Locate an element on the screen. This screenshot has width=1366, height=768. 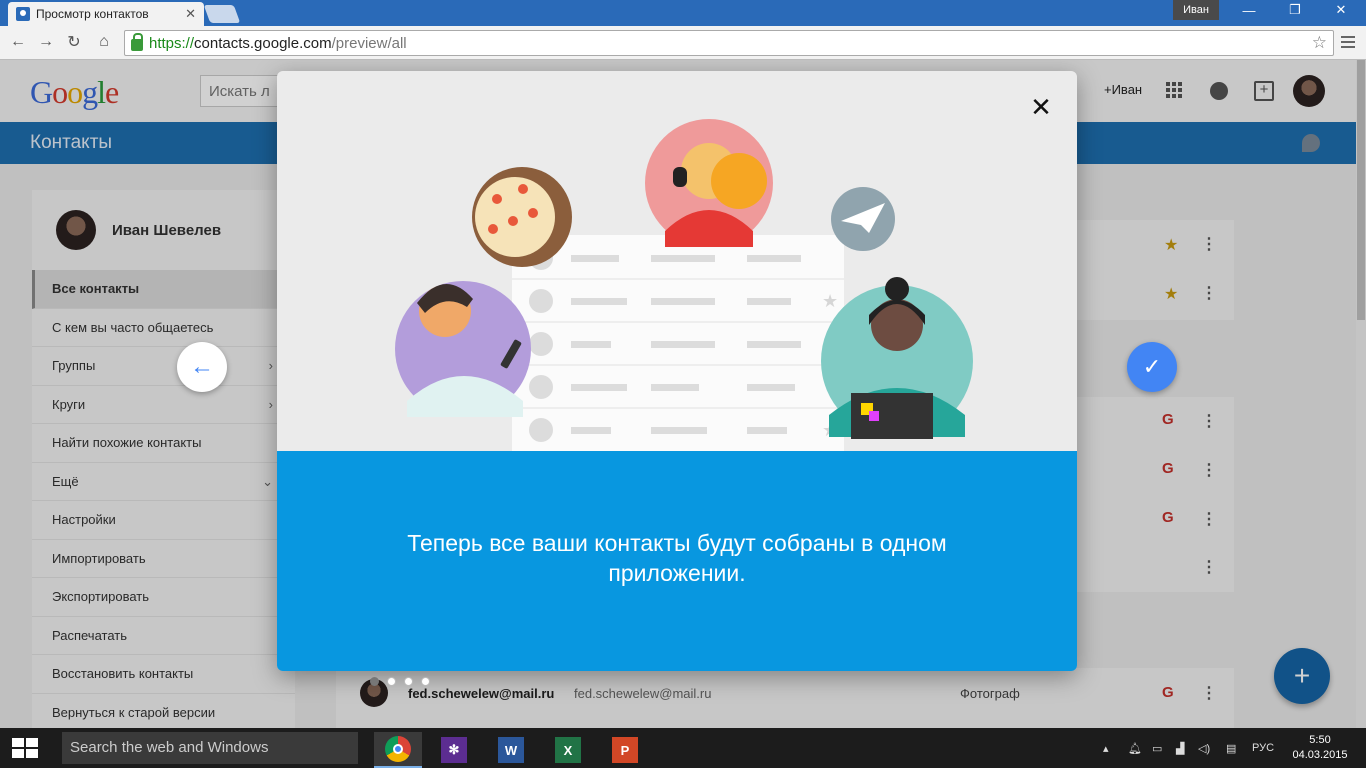
url-scheme: https:// is located at coordinates (172, 43).